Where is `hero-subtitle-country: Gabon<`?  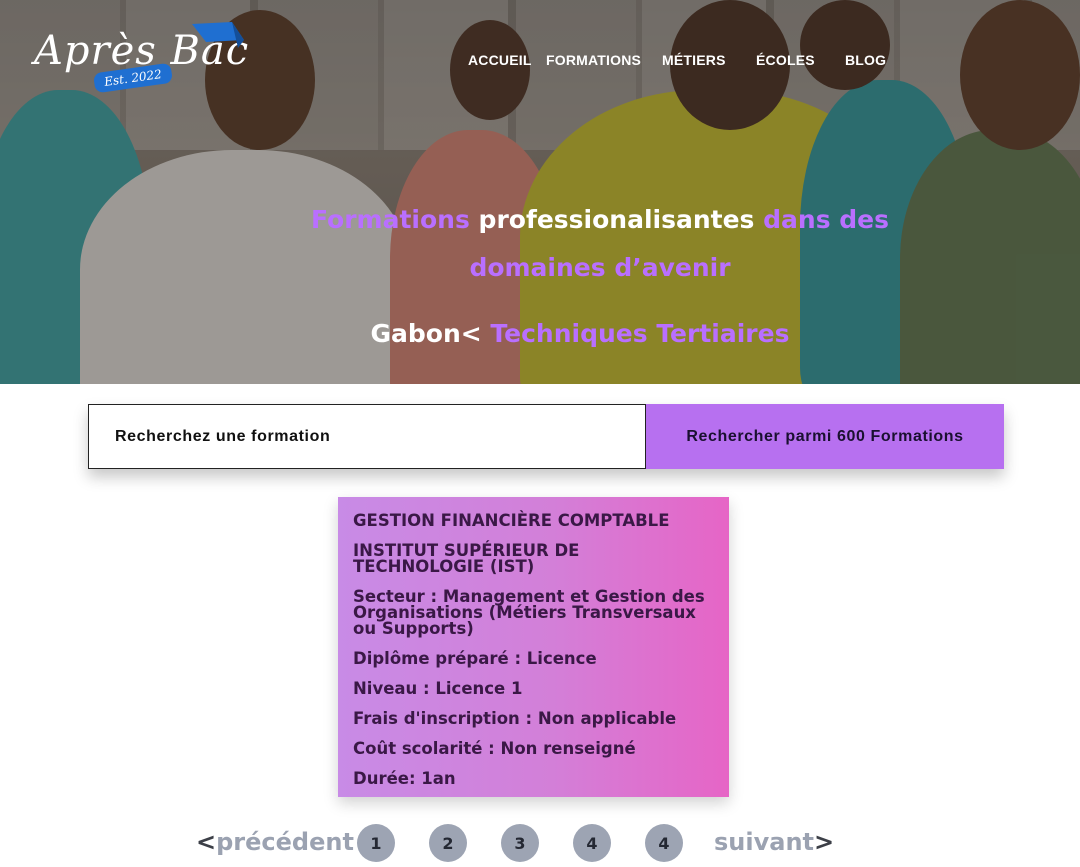
hero-subtitle-country: Gabon< is located at coordinates (426, 333).